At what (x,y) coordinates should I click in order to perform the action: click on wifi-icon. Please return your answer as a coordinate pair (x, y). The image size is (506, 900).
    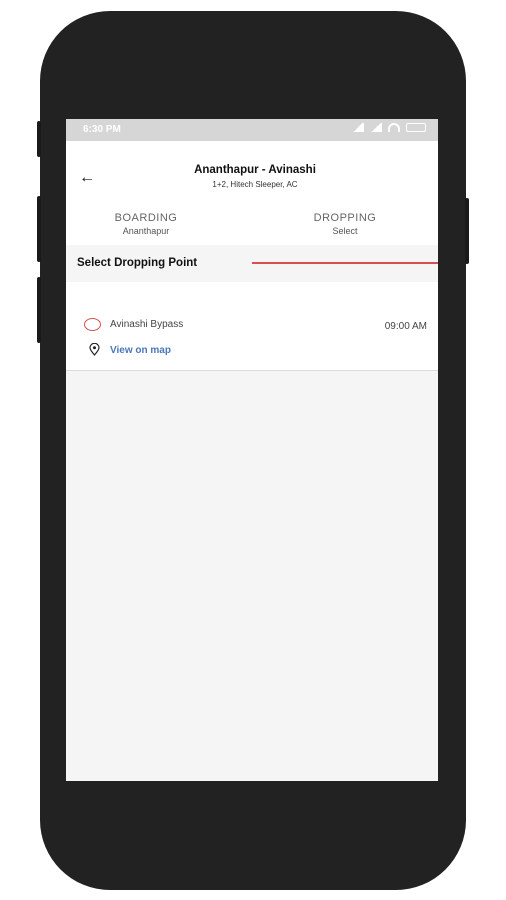
    Looking at the image, I should click on (394, 127).